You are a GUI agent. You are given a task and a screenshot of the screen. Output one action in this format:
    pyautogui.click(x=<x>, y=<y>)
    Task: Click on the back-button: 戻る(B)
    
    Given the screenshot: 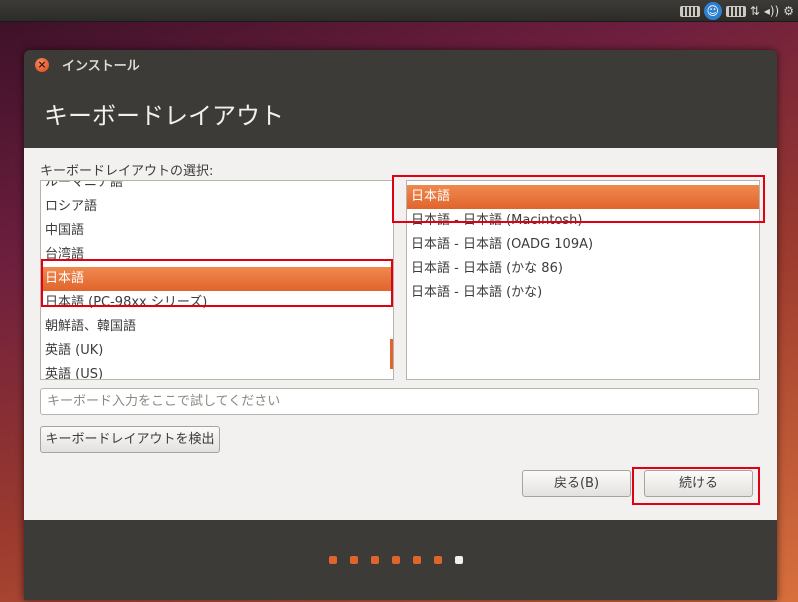 What is the action you would take?
    pyautogui.click(x=576, y=483)
    